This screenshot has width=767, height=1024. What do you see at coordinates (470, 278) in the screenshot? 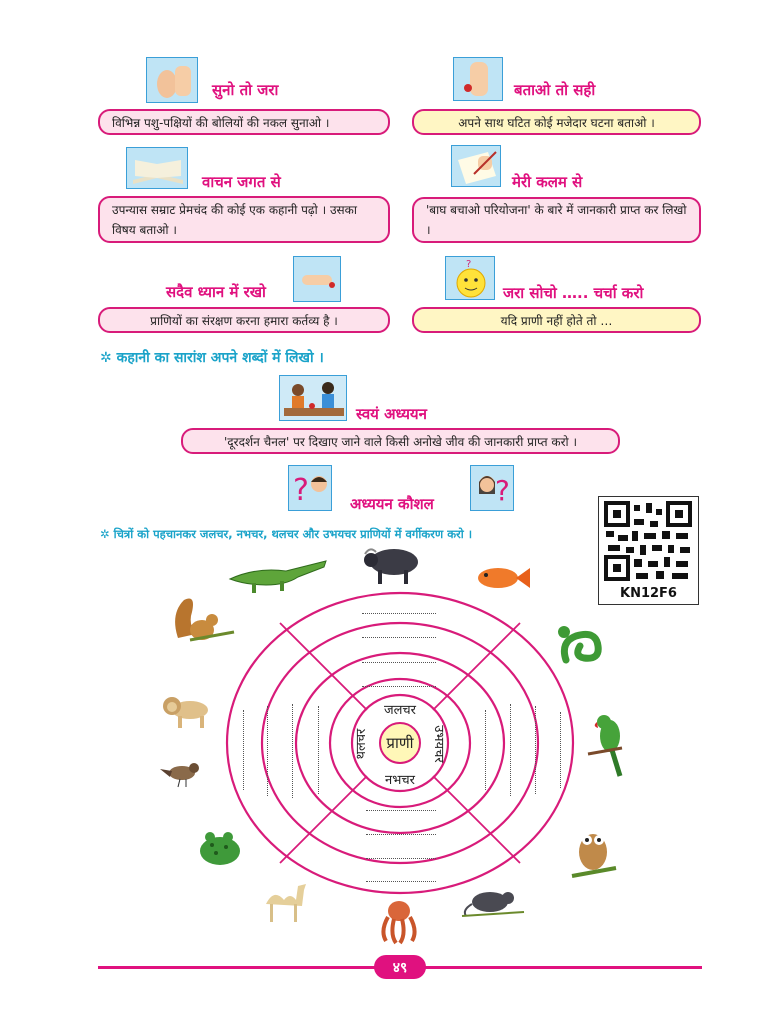
I see `thinking-face-picture: ?` at bounding box center [470, 278].